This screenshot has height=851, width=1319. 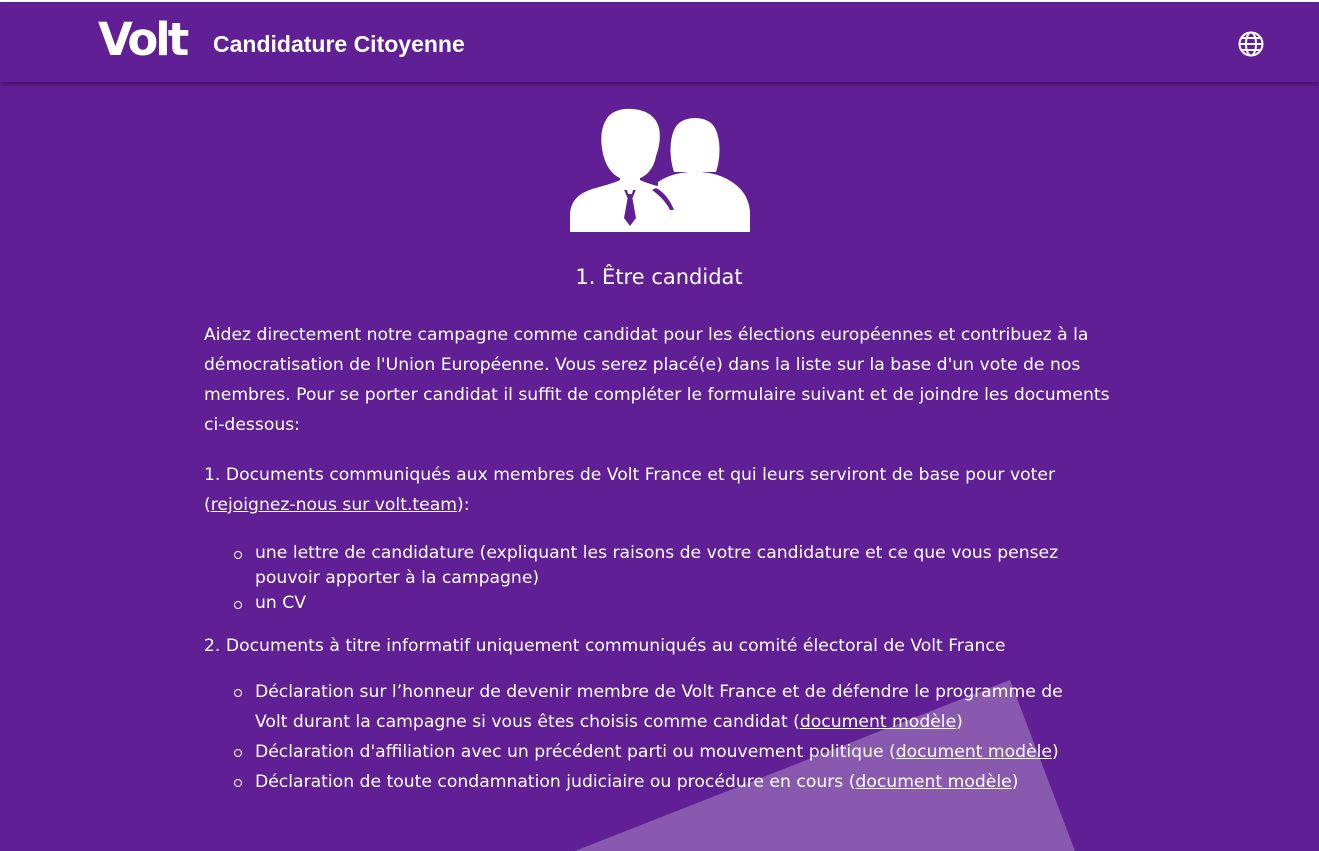 What do you see at coordinates (339, 44) in the screenshot?
I see `app-title: Candidature Citoyenne` at bounding box center [339, 44].